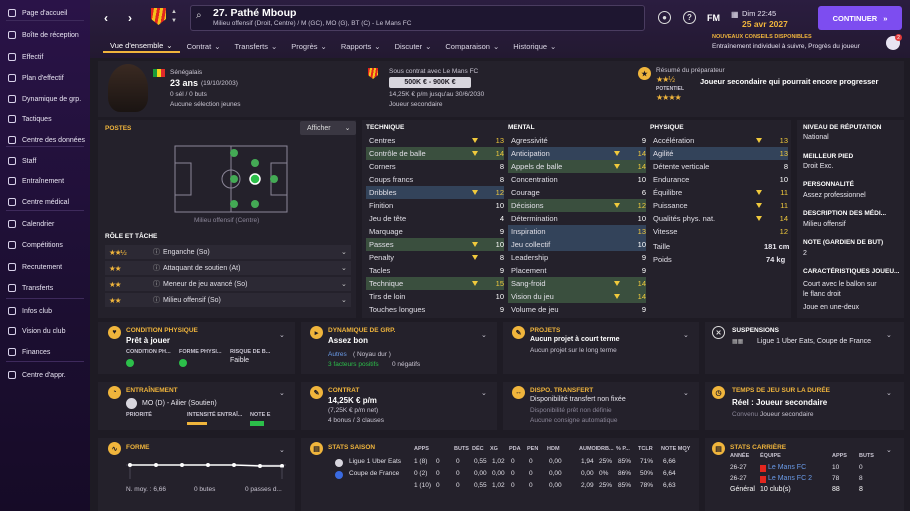 This screenshot has width=910, height=511. What do you see at coordinates (719, 166) in the screenshot?
I see `attribute-row: Détente verticale 8` at bounding box center [719, 166].